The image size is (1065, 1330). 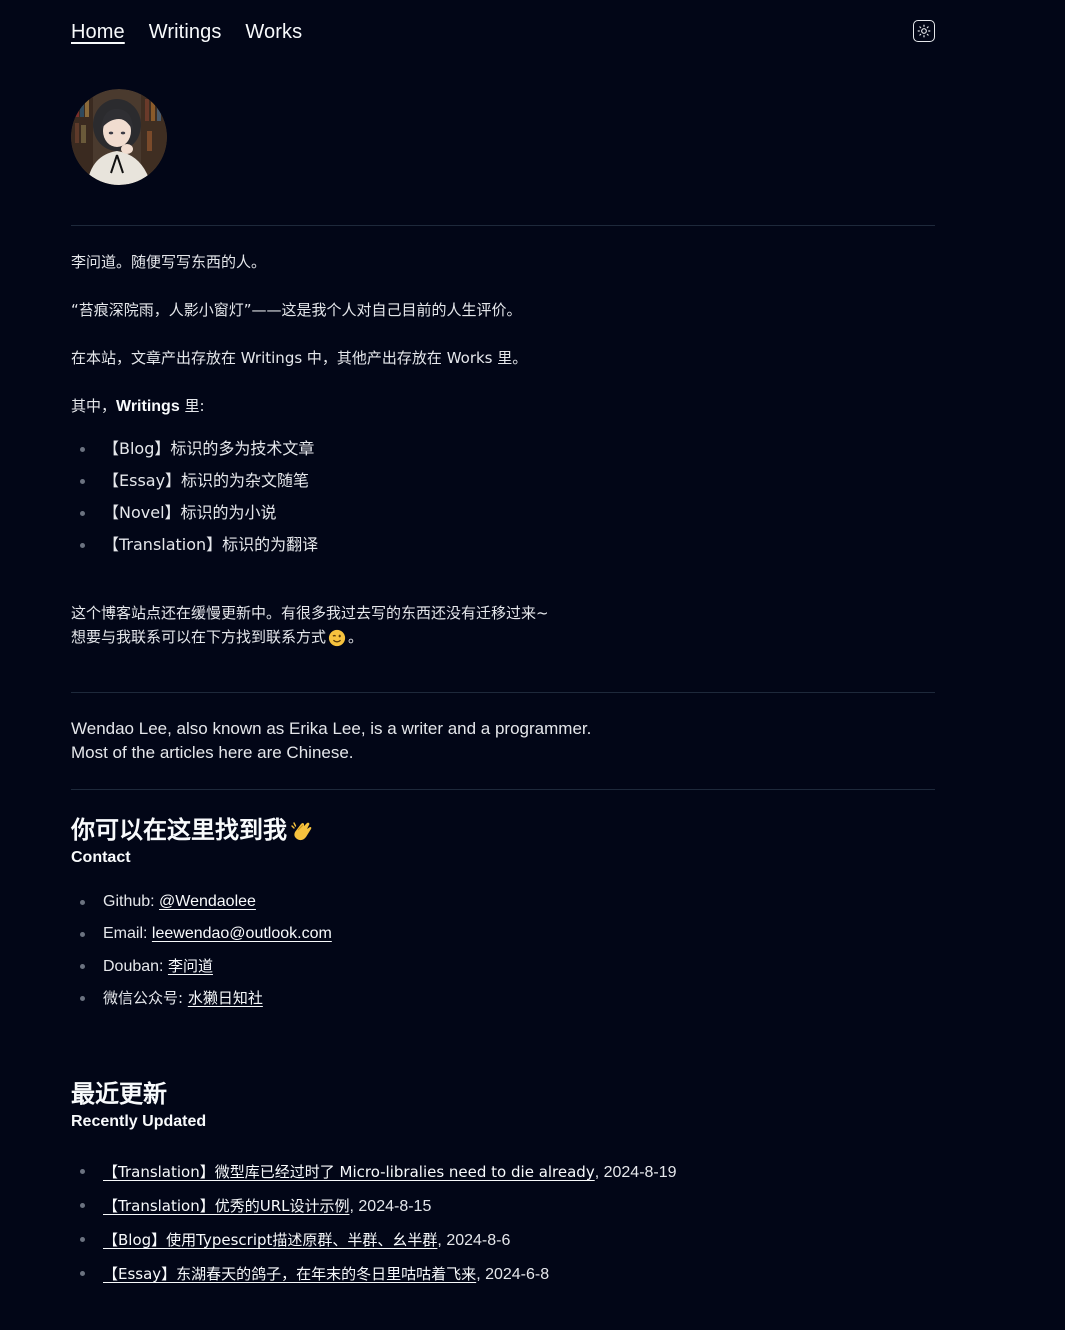 What do you see at coordinates (139, 1121) in the screenshot?
I see `recent-subtitle: Recently Updated` at bounding box center [139, 1121].